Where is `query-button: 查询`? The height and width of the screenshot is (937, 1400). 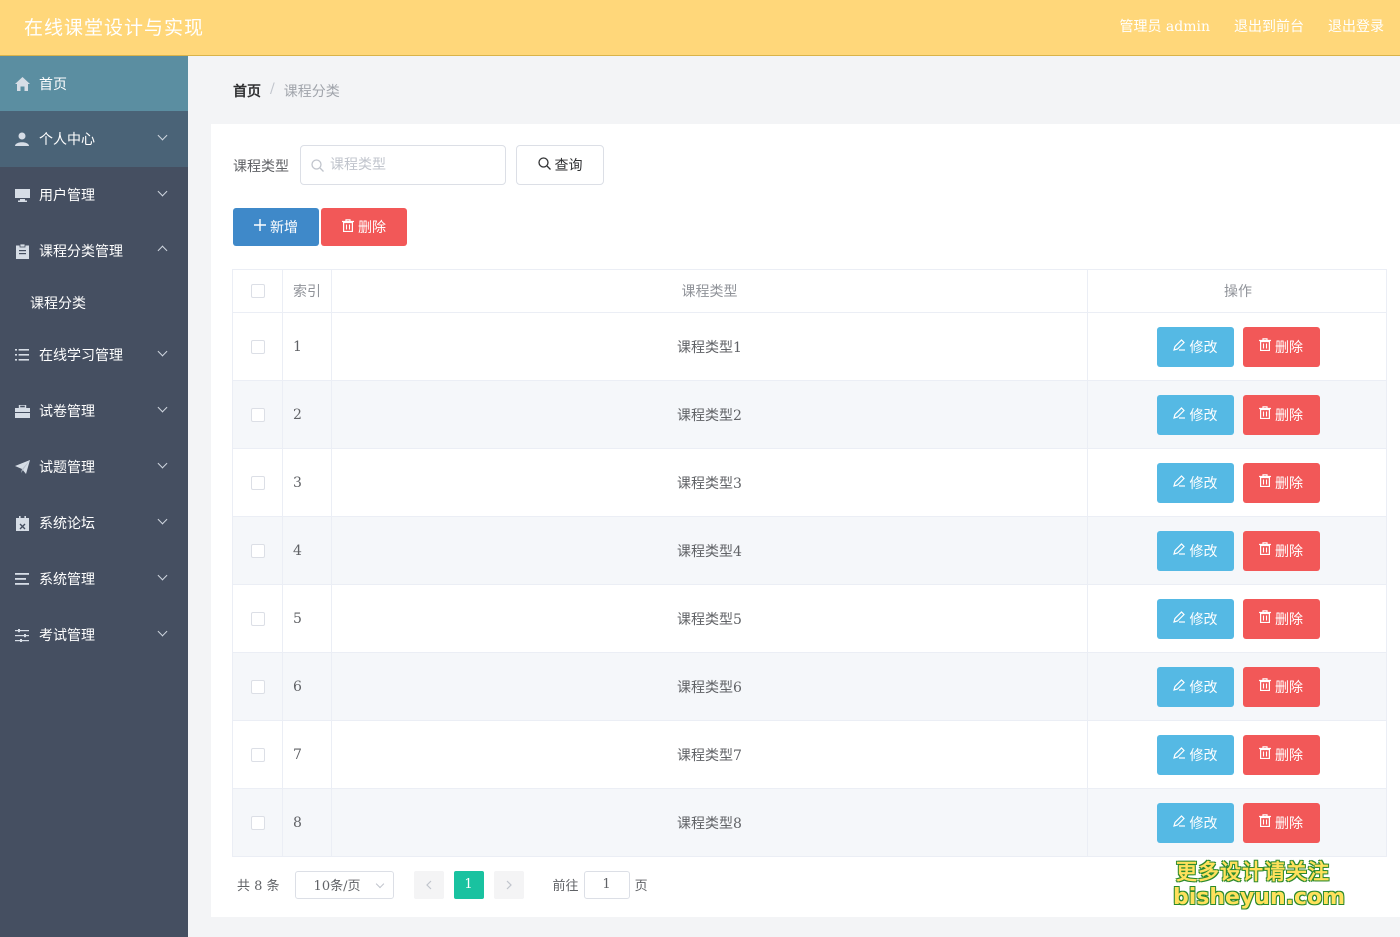
query-button: 查询 is located at coordinates (560, 165).